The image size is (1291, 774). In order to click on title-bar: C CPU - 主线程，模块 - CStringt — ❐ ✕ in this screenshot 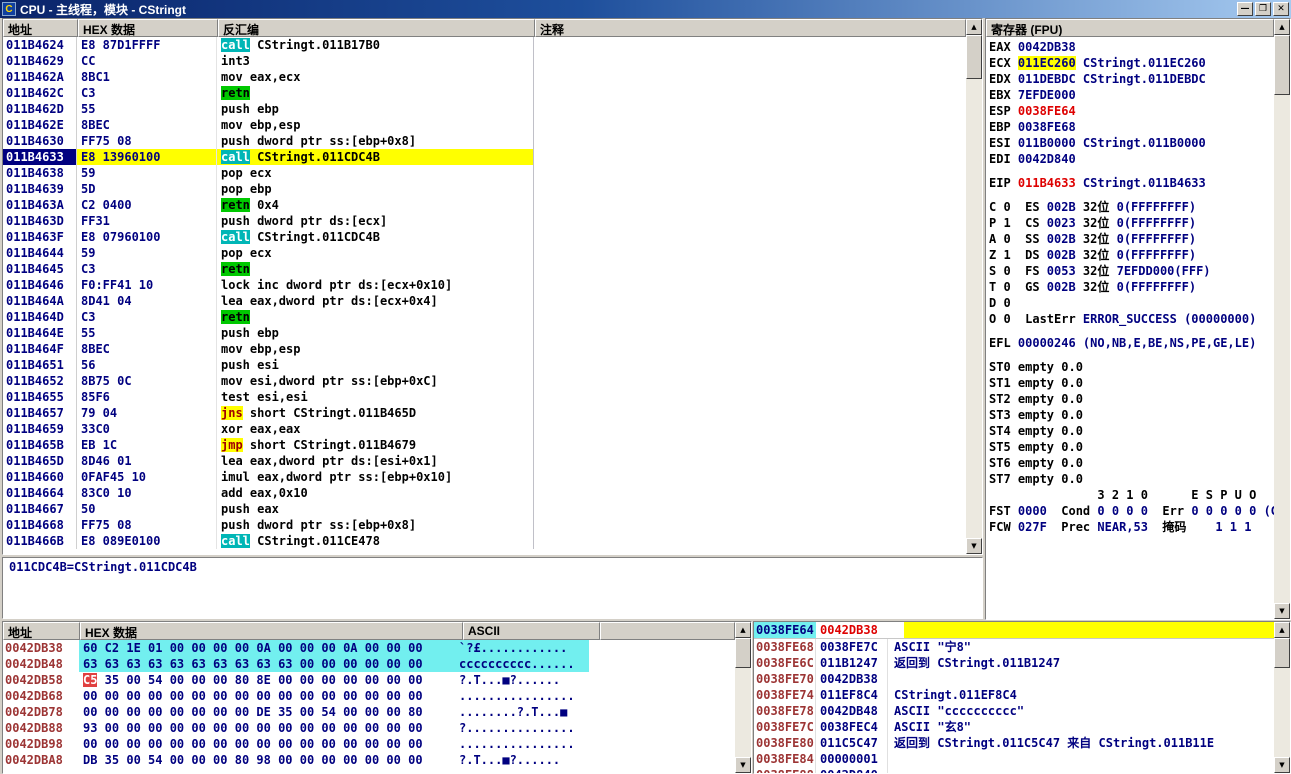, I will do `click(645, 9)`.